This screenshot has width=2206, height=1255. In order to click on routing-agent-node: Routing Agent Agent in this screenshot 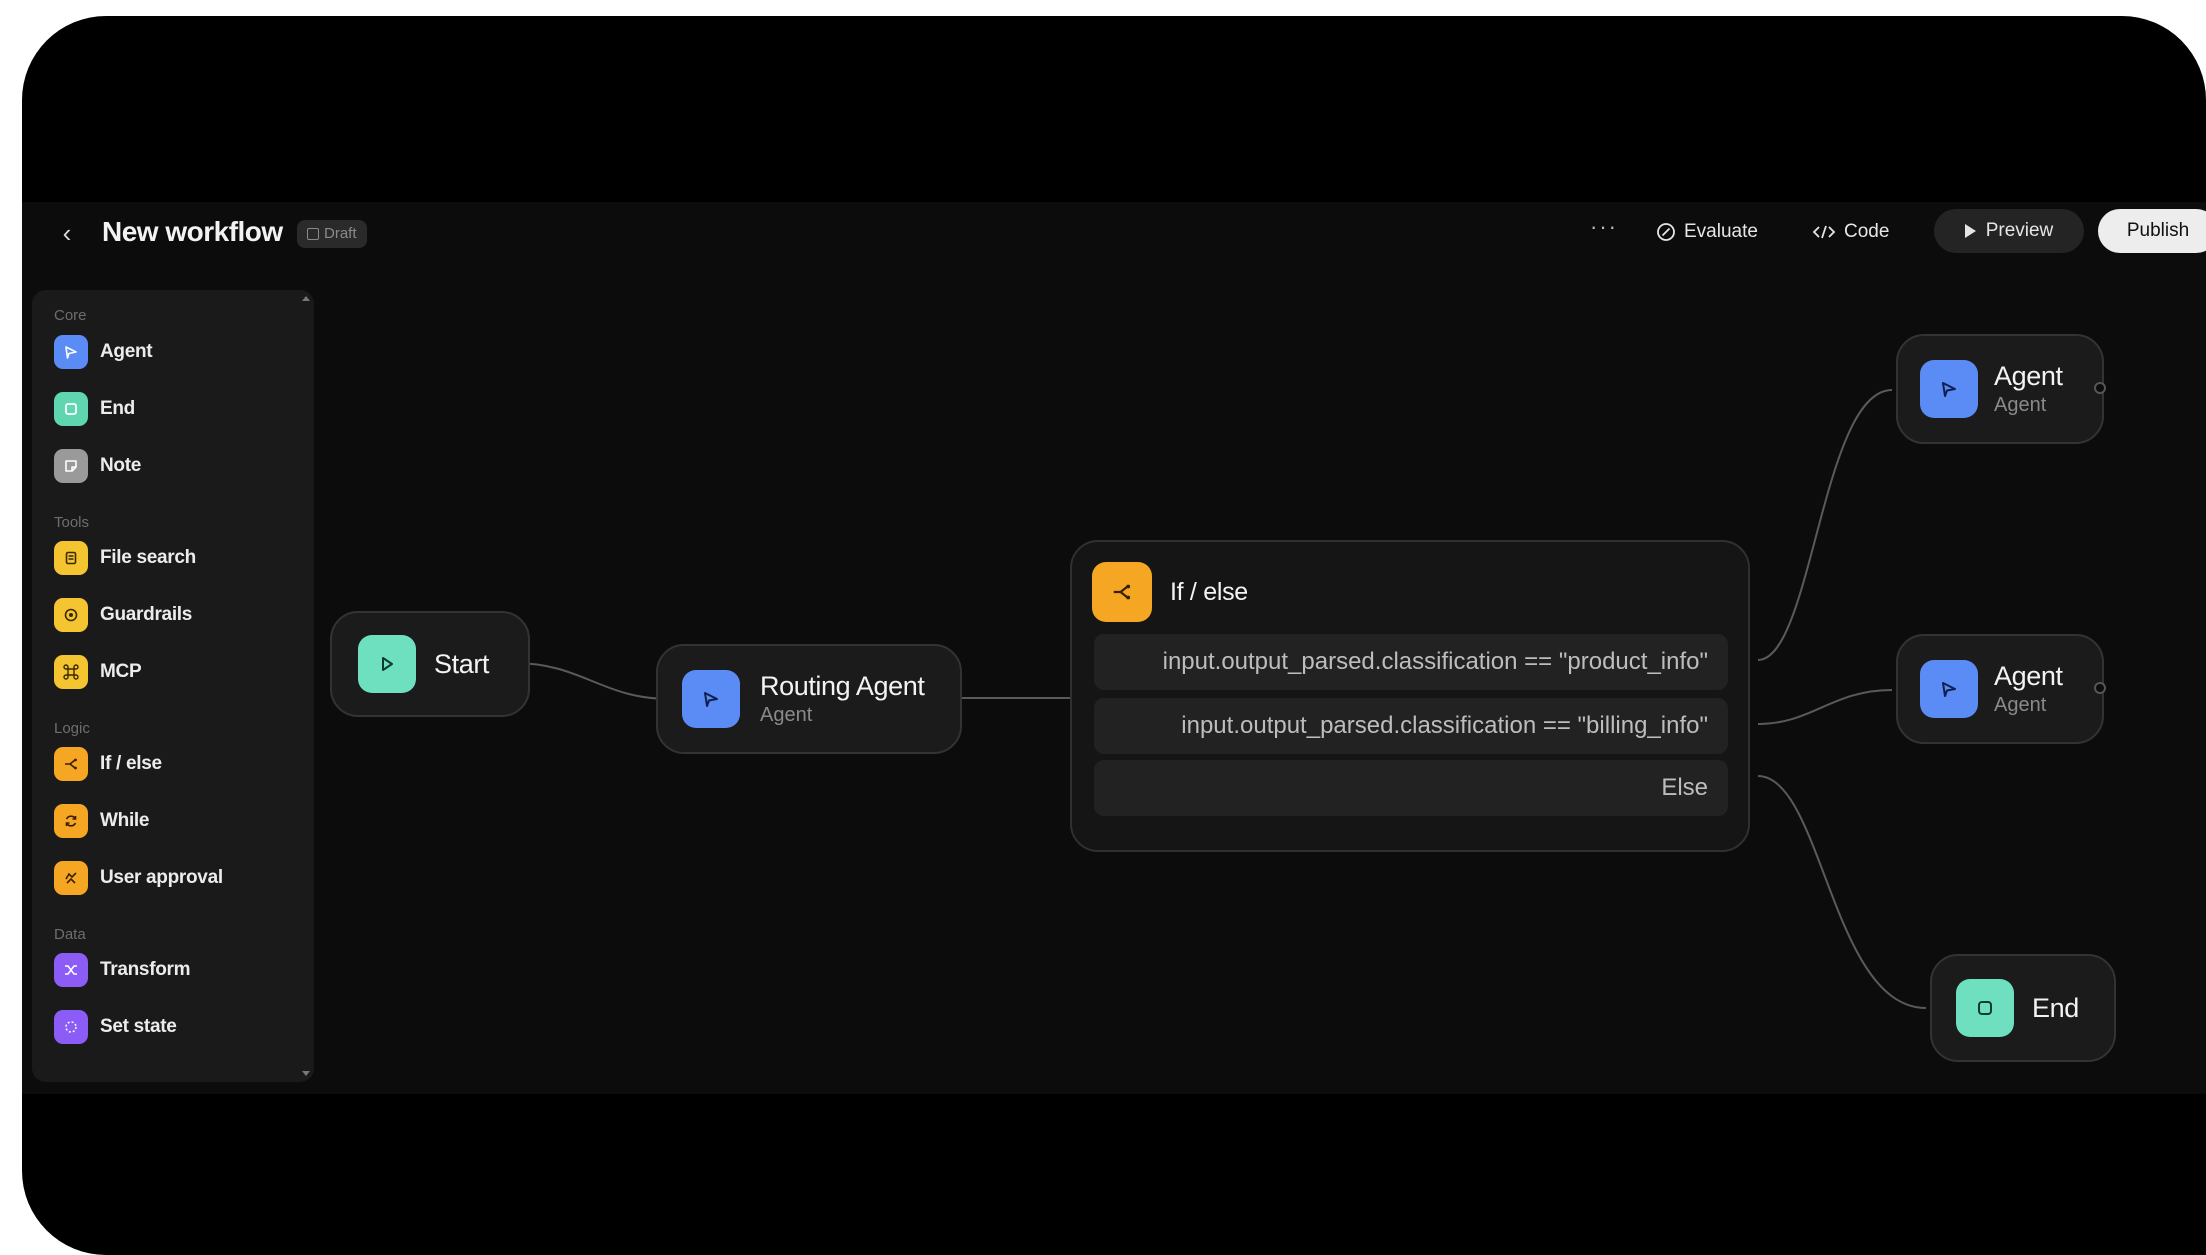, I will do `click(809, 699)`.